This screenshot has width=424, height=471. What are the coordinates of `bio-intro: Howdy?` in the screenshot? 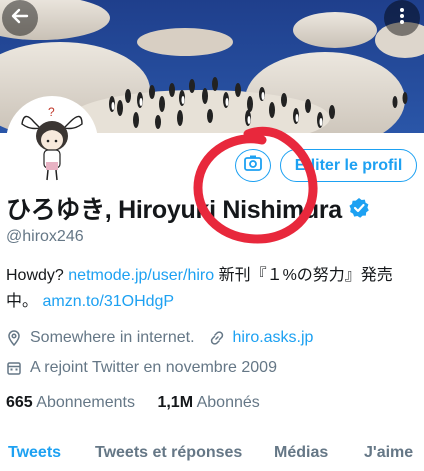 It's located at (35, 275).